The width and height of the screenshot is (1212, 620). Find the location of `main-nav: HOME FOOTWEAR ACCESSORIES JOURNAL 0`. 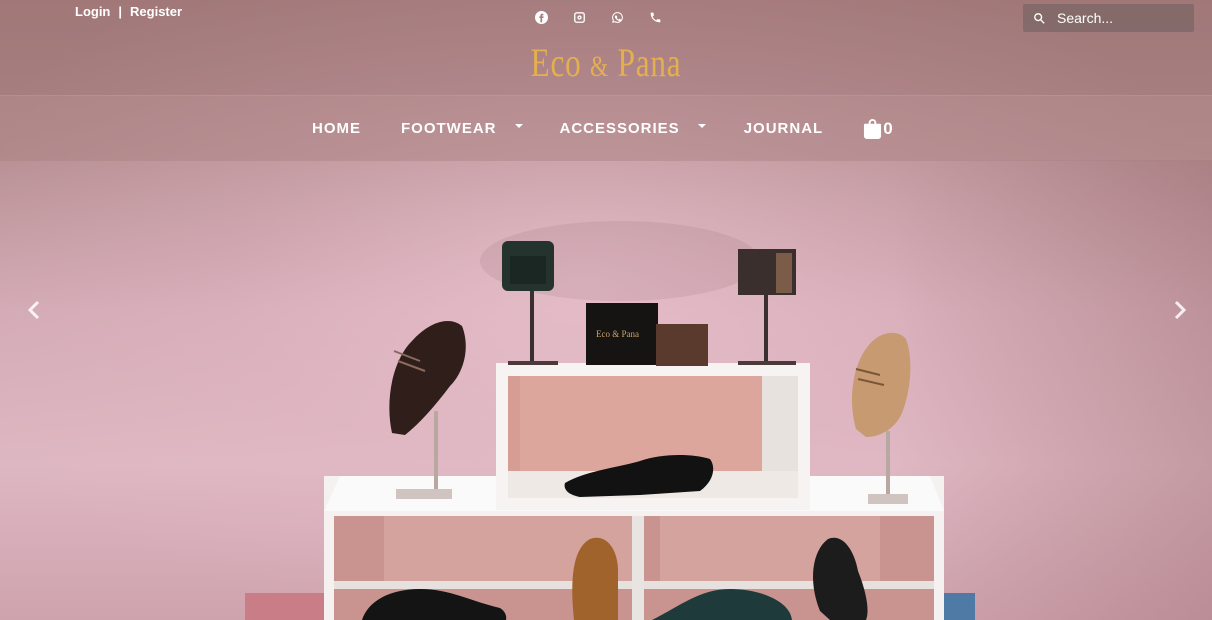

main-nav: HOME FOOTWEAR ACCESSORIES JOURNAL 0 is located at coordinates (606, 128).